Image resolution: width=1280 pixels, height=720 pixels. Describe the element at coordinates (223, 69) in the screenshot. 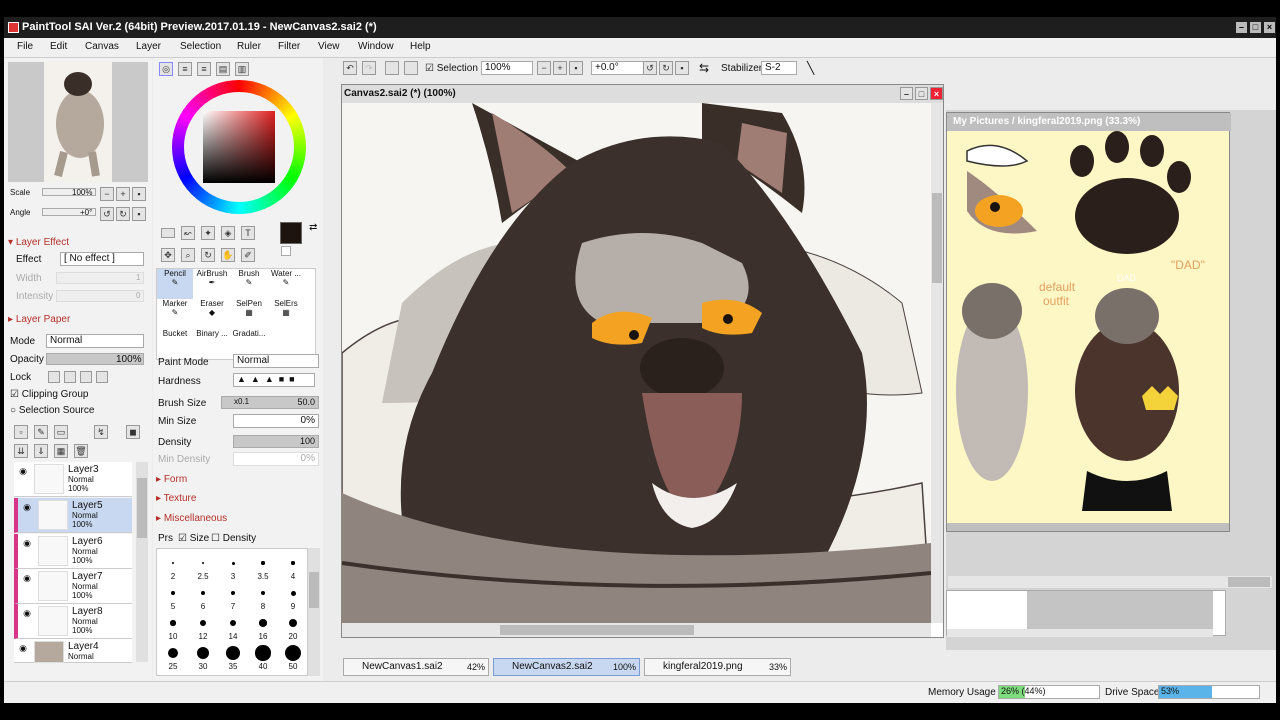

I see `swatches-tab-icon: ▤` at that location.